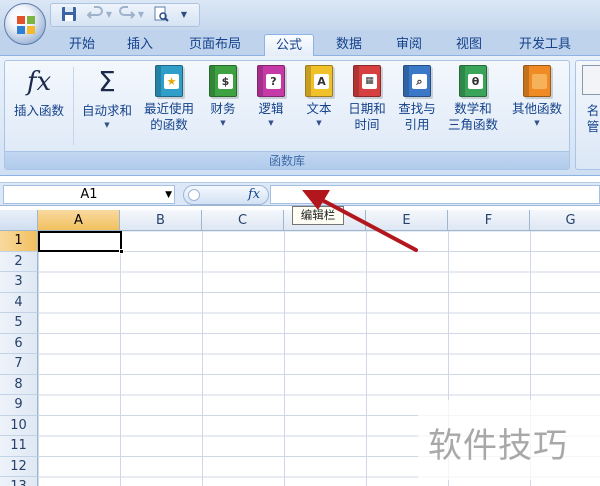  I want to click on print-preview-icon, so click(161, 15).